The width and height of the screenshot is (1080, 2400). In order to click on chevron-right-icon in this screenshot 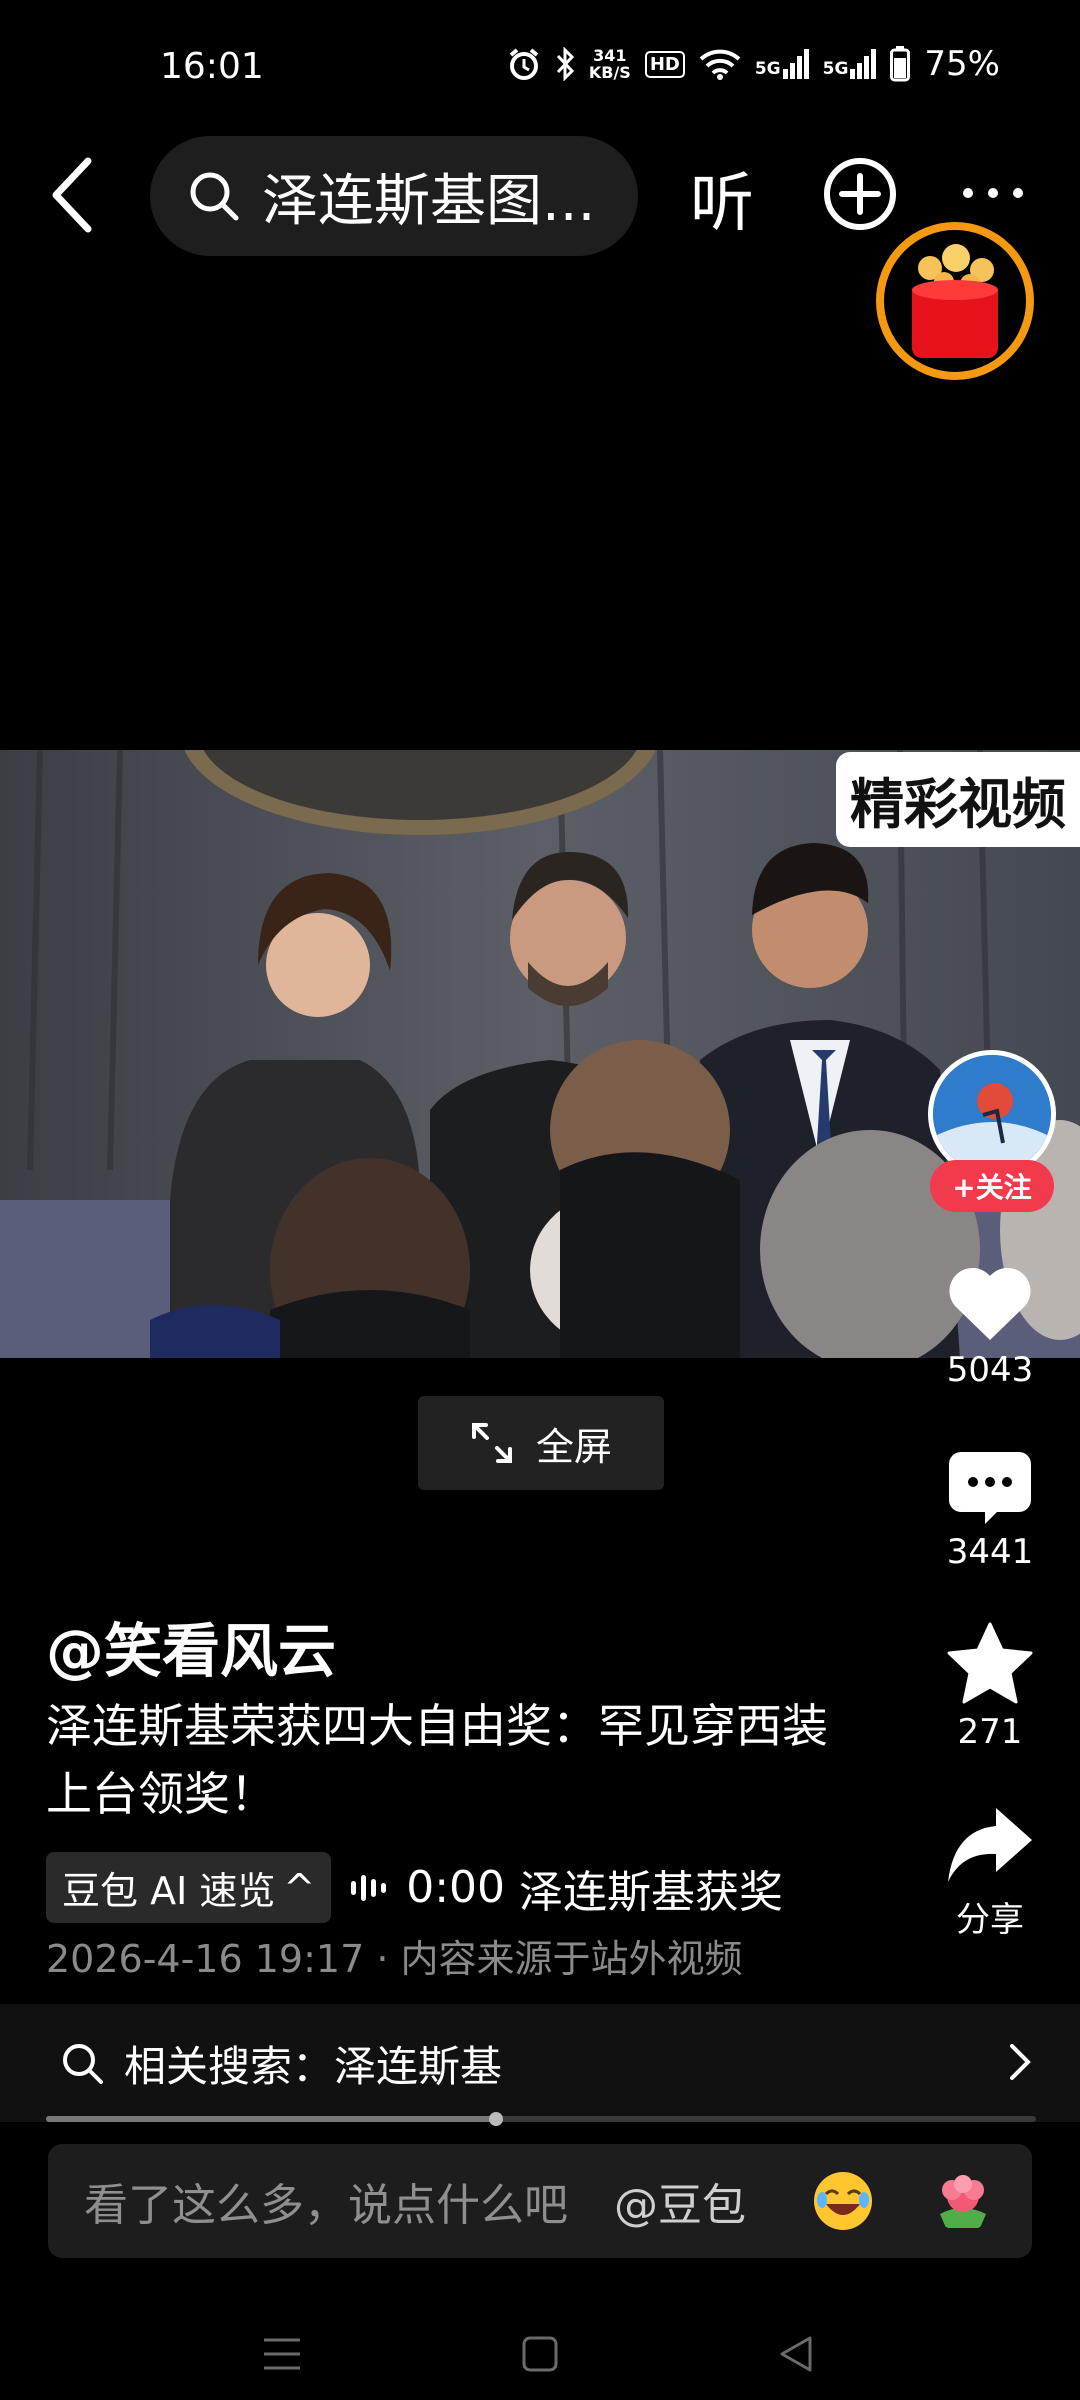, I will do `click(1020, 2062)`.